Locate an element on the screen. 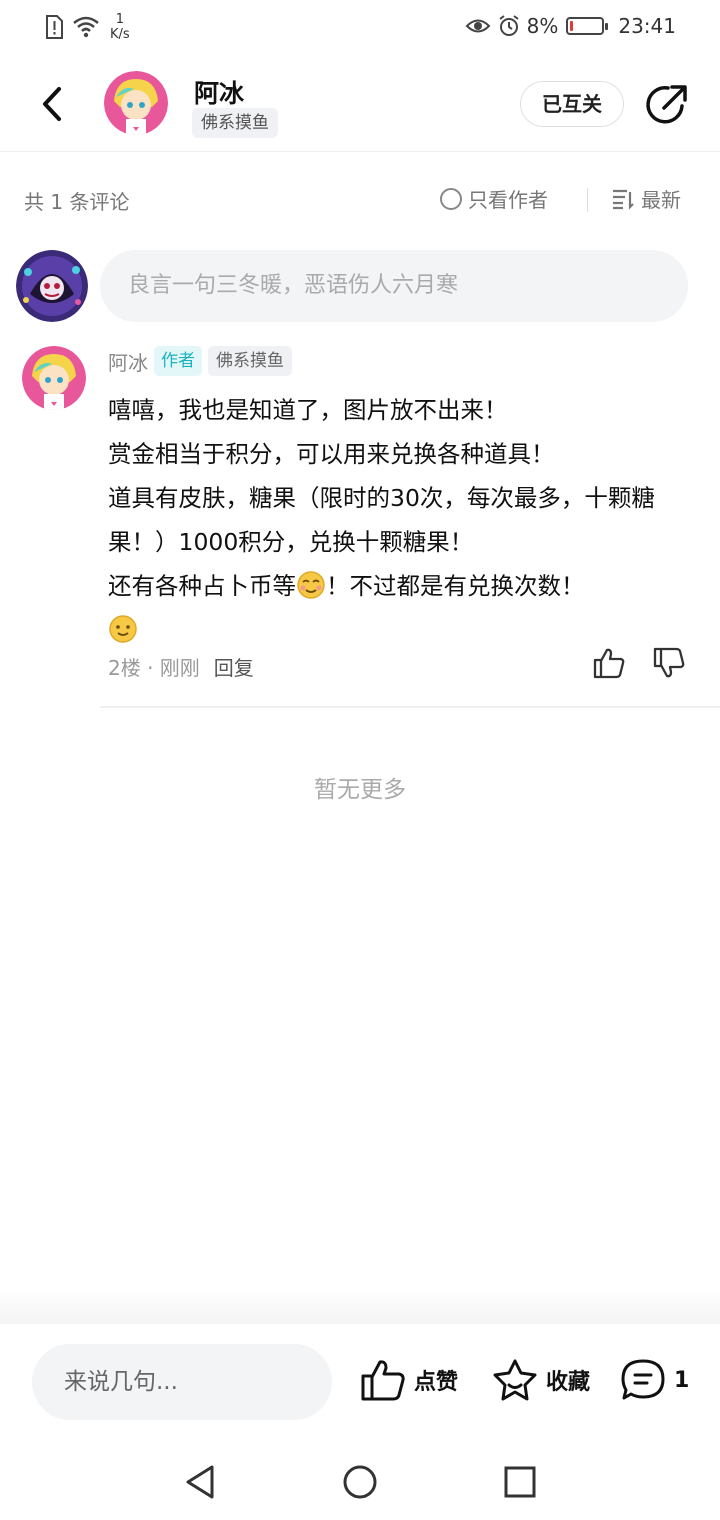  favorite-button: 收藏 is located at coordinates (541, 1380).